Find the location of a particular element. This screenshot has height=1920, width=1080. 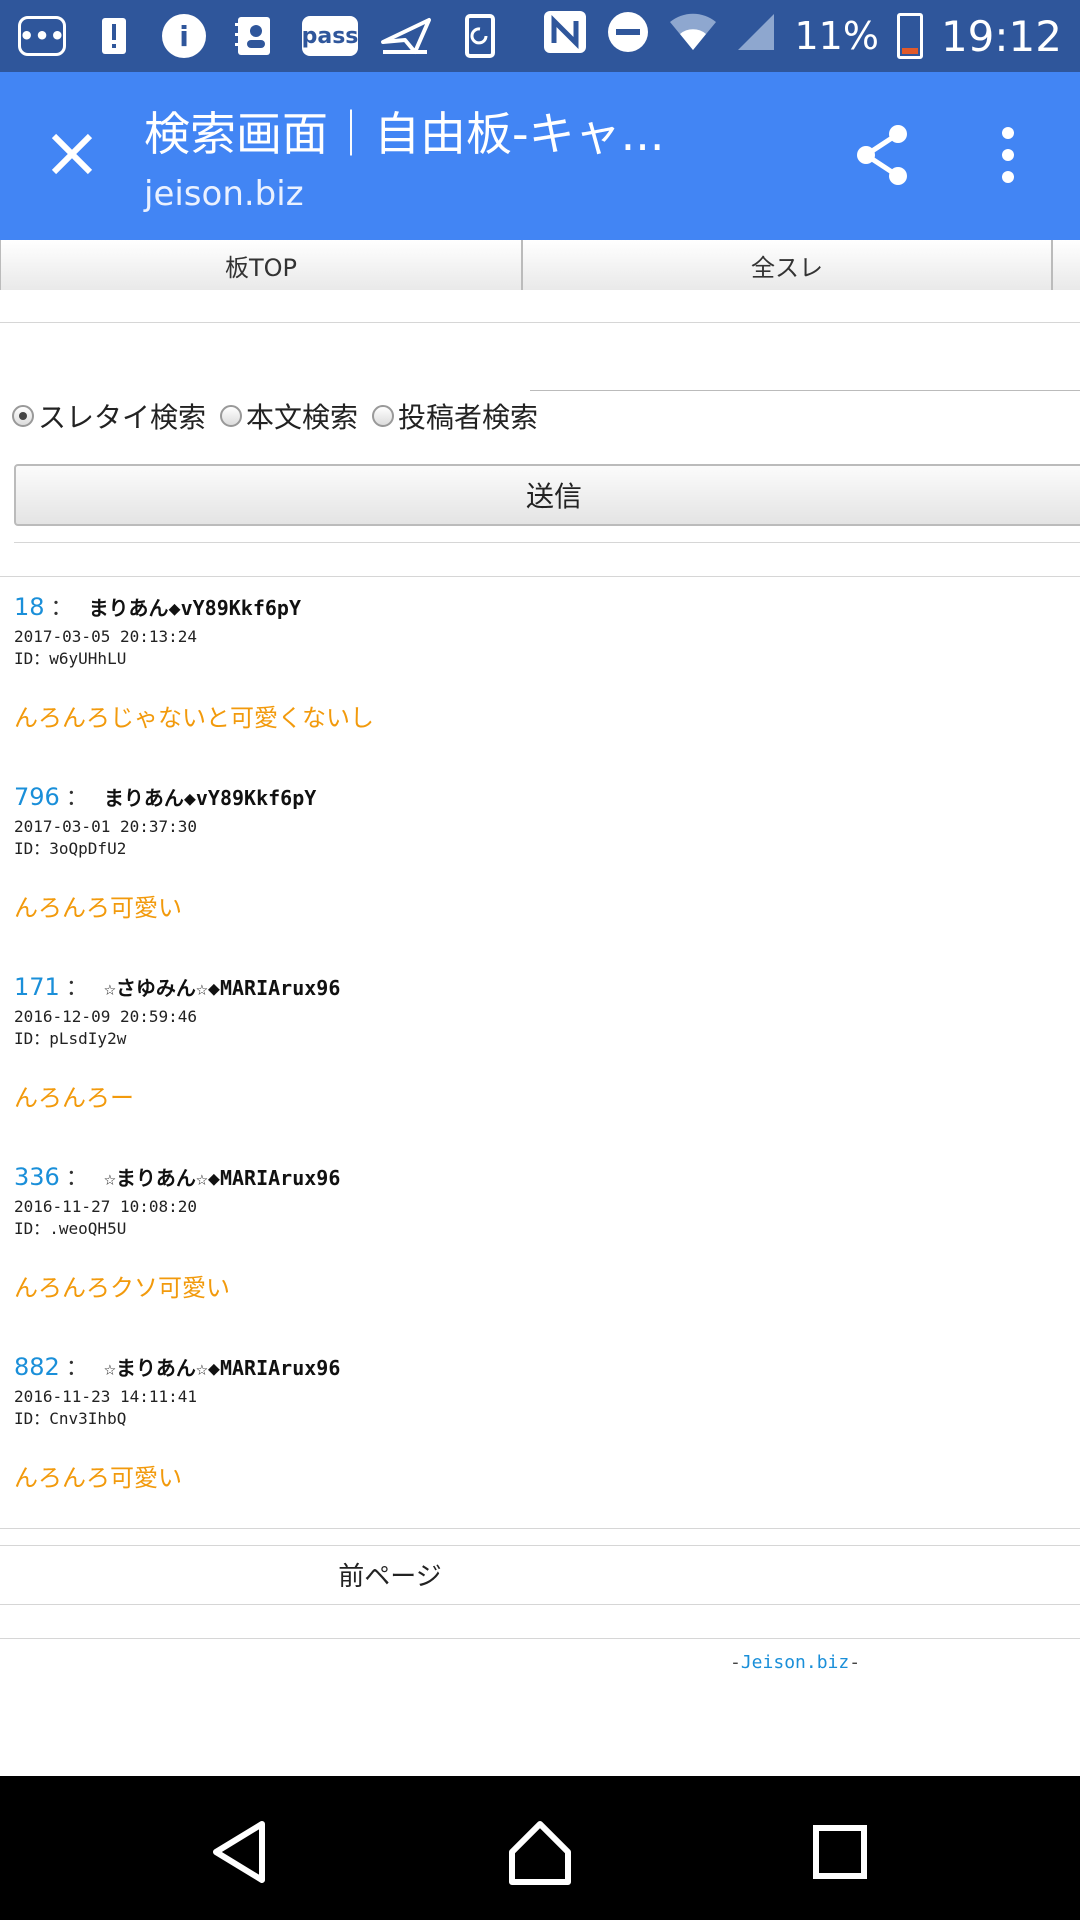

sync-icon is located at coordinates (480, 36).